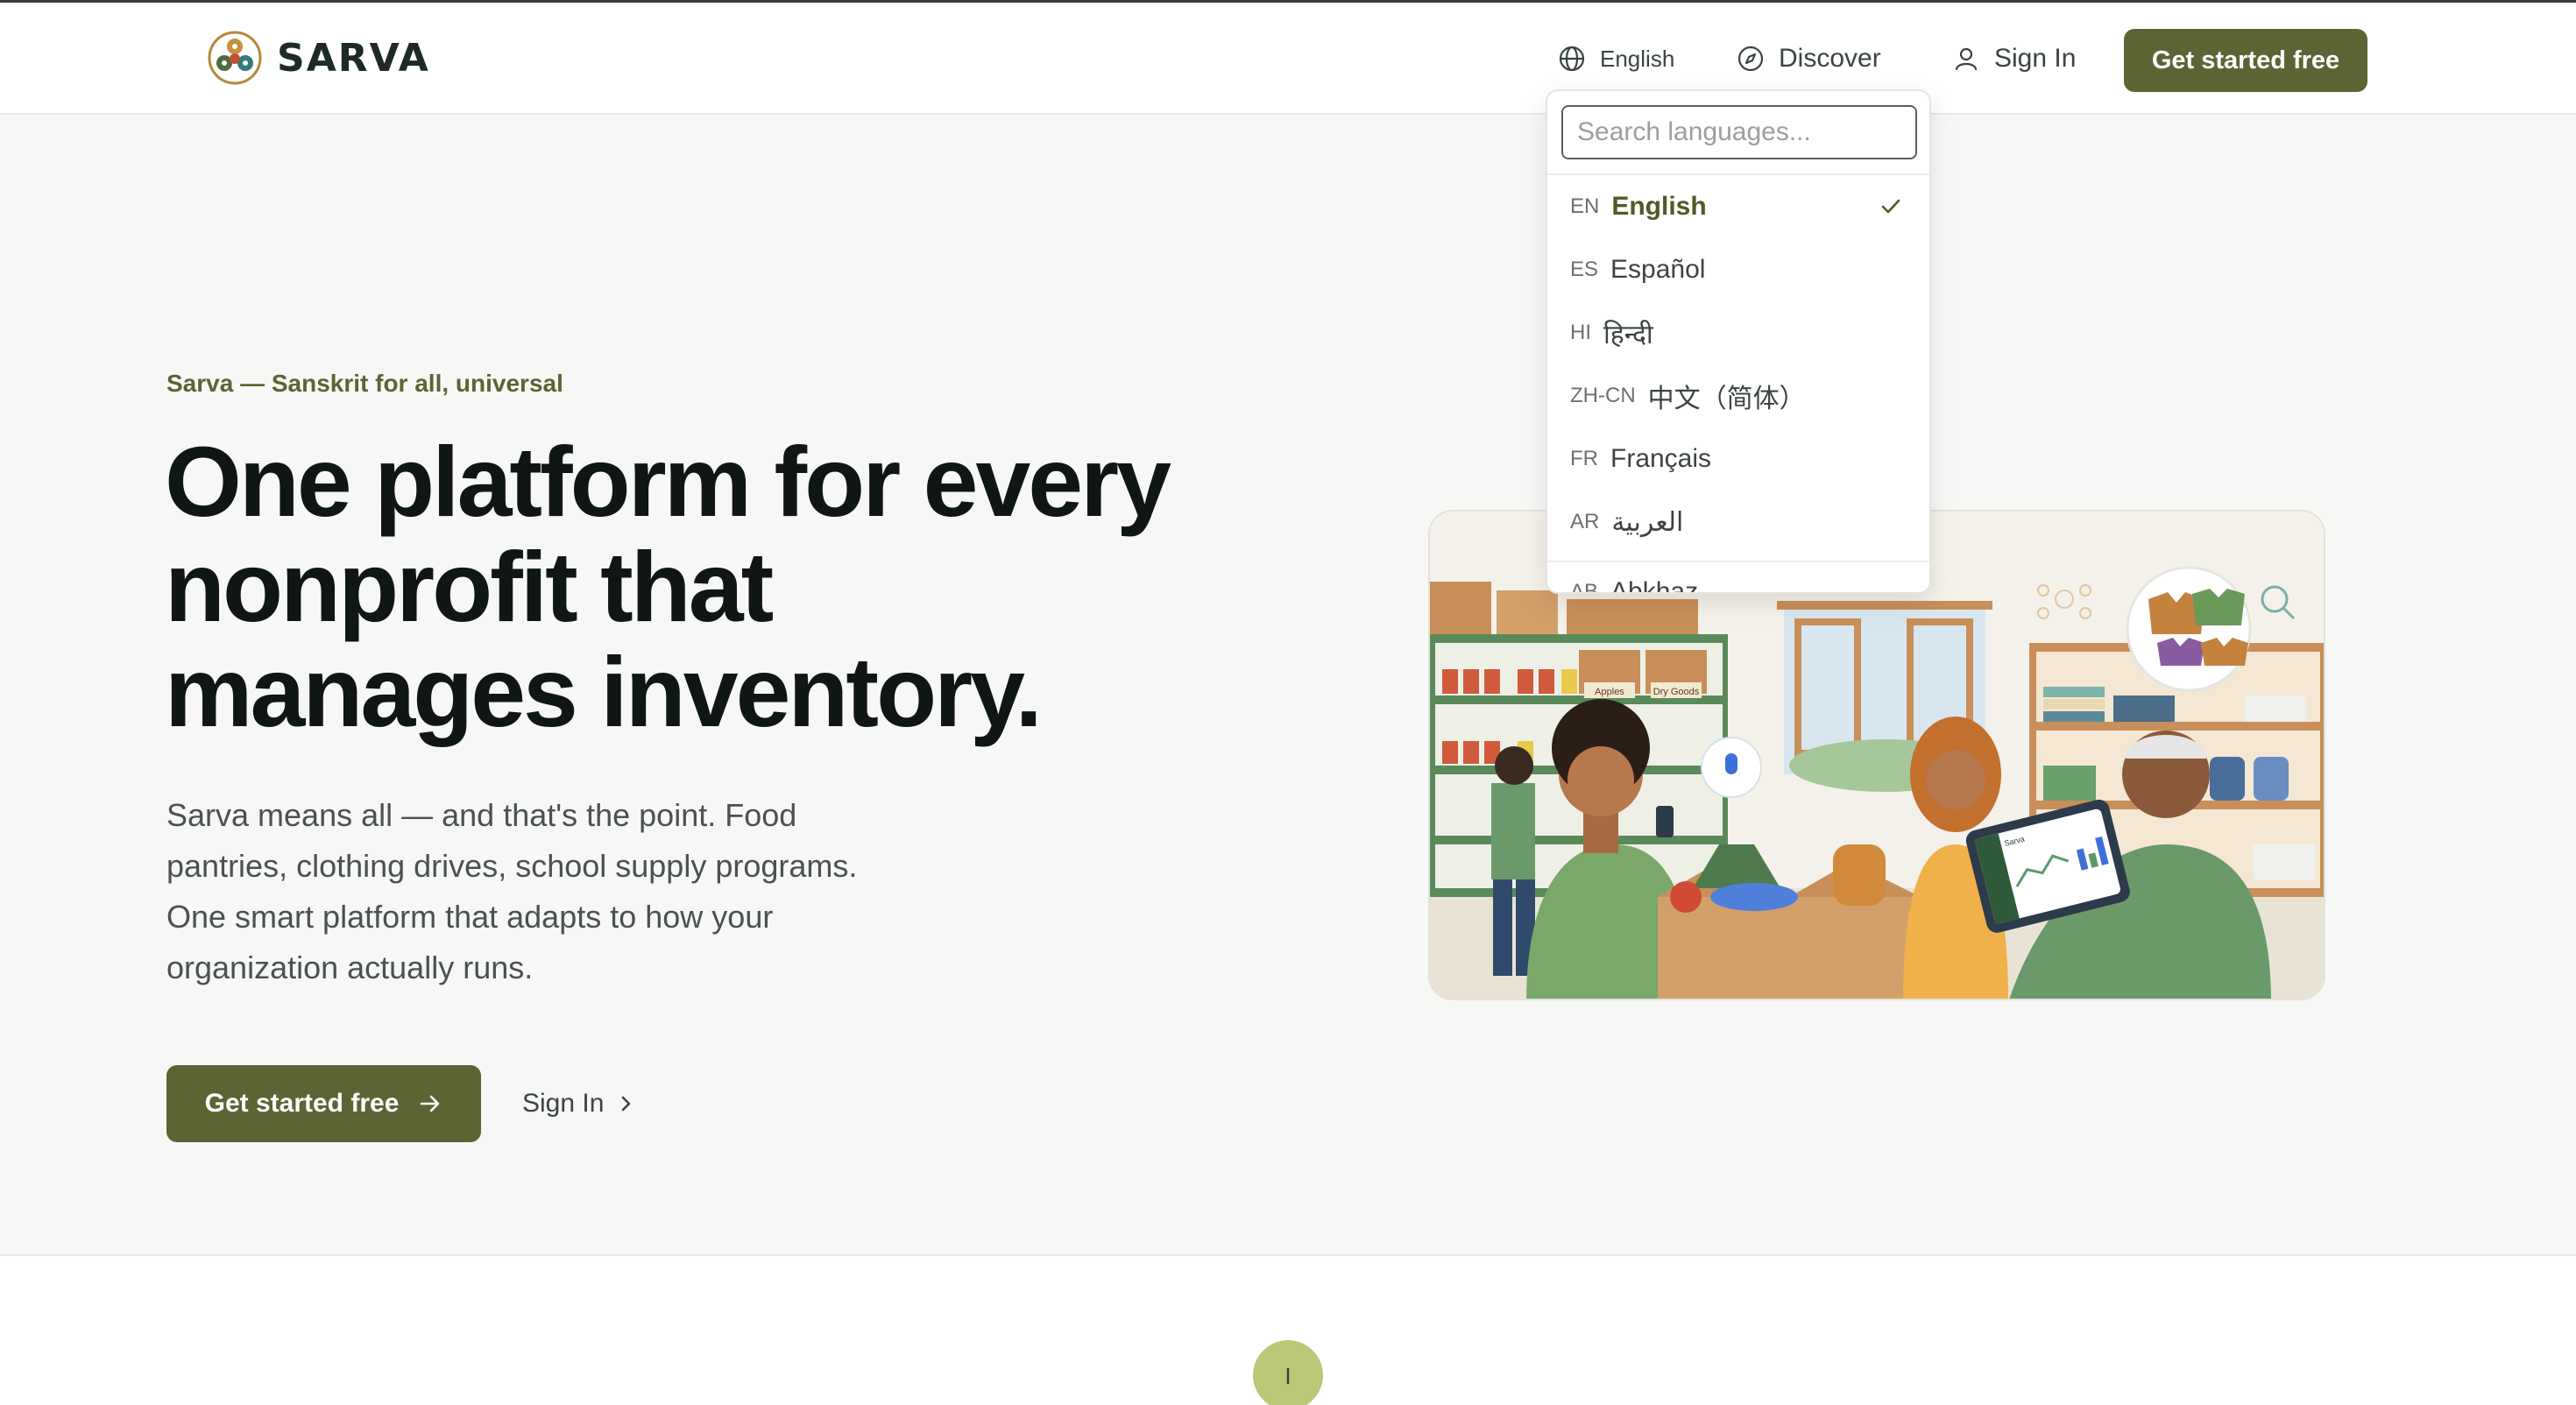 The image size is (2576, 1405). I want to click on section-badge: I, so click(1288, 1373).